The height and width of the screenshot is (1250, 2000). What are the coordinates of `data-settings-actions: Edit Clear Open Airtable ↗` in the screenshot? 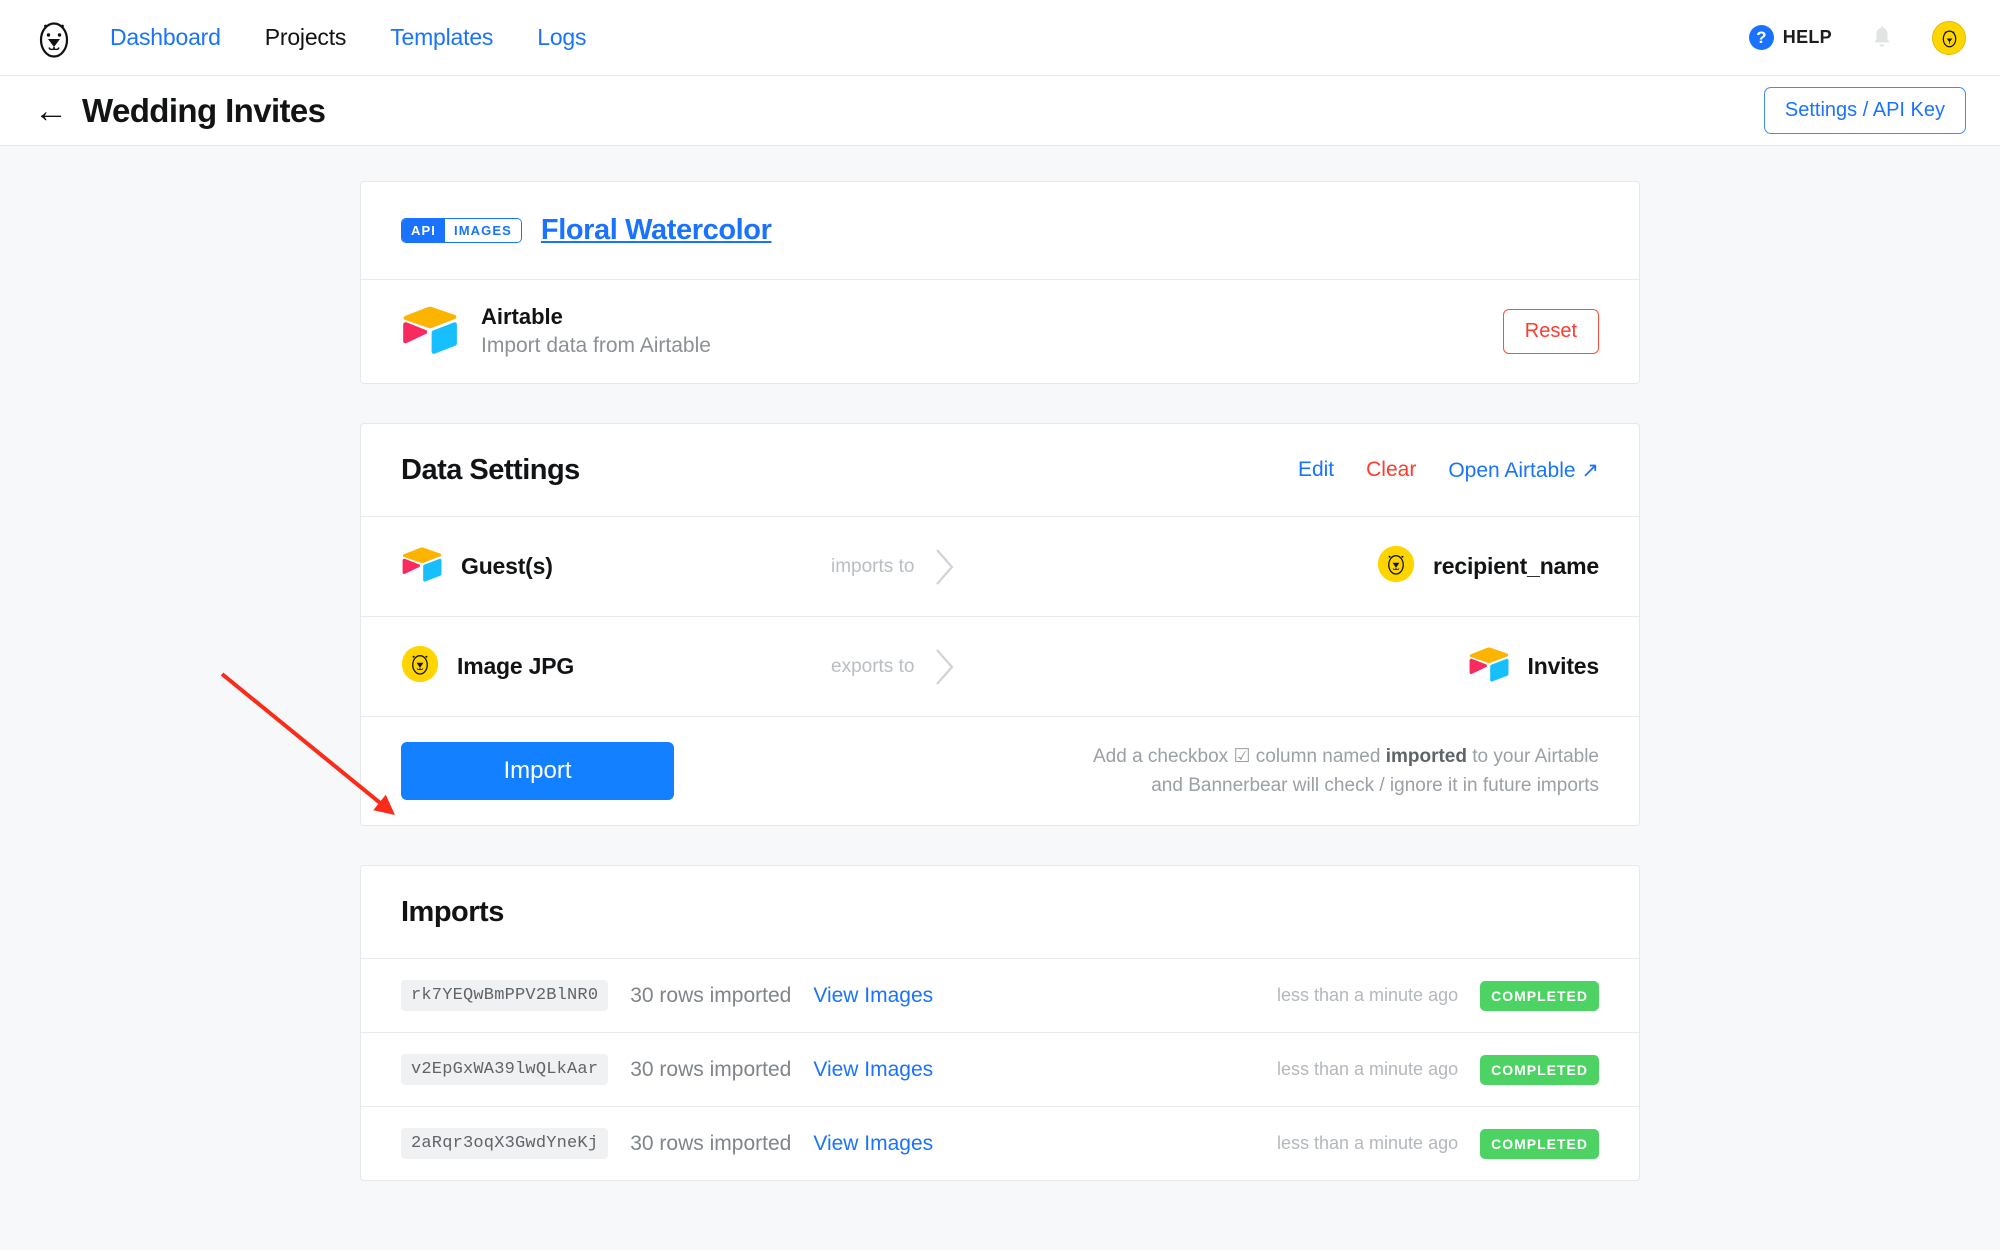 It's located at (1448, 470).